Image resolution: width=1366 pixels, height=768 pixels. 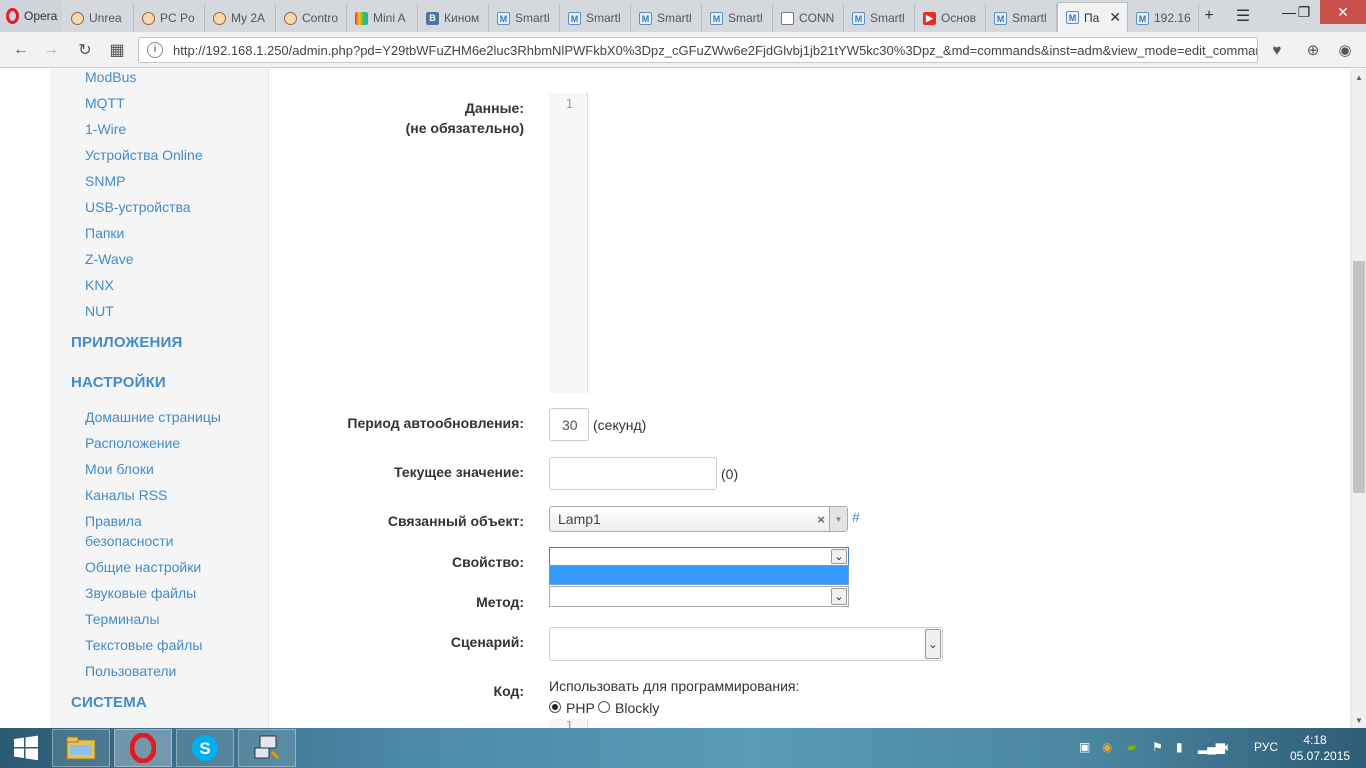 What do you see at coordinates (856, 517) in the screenshot?
I see `linked-object-link: #` at bounding box center [856, 517].